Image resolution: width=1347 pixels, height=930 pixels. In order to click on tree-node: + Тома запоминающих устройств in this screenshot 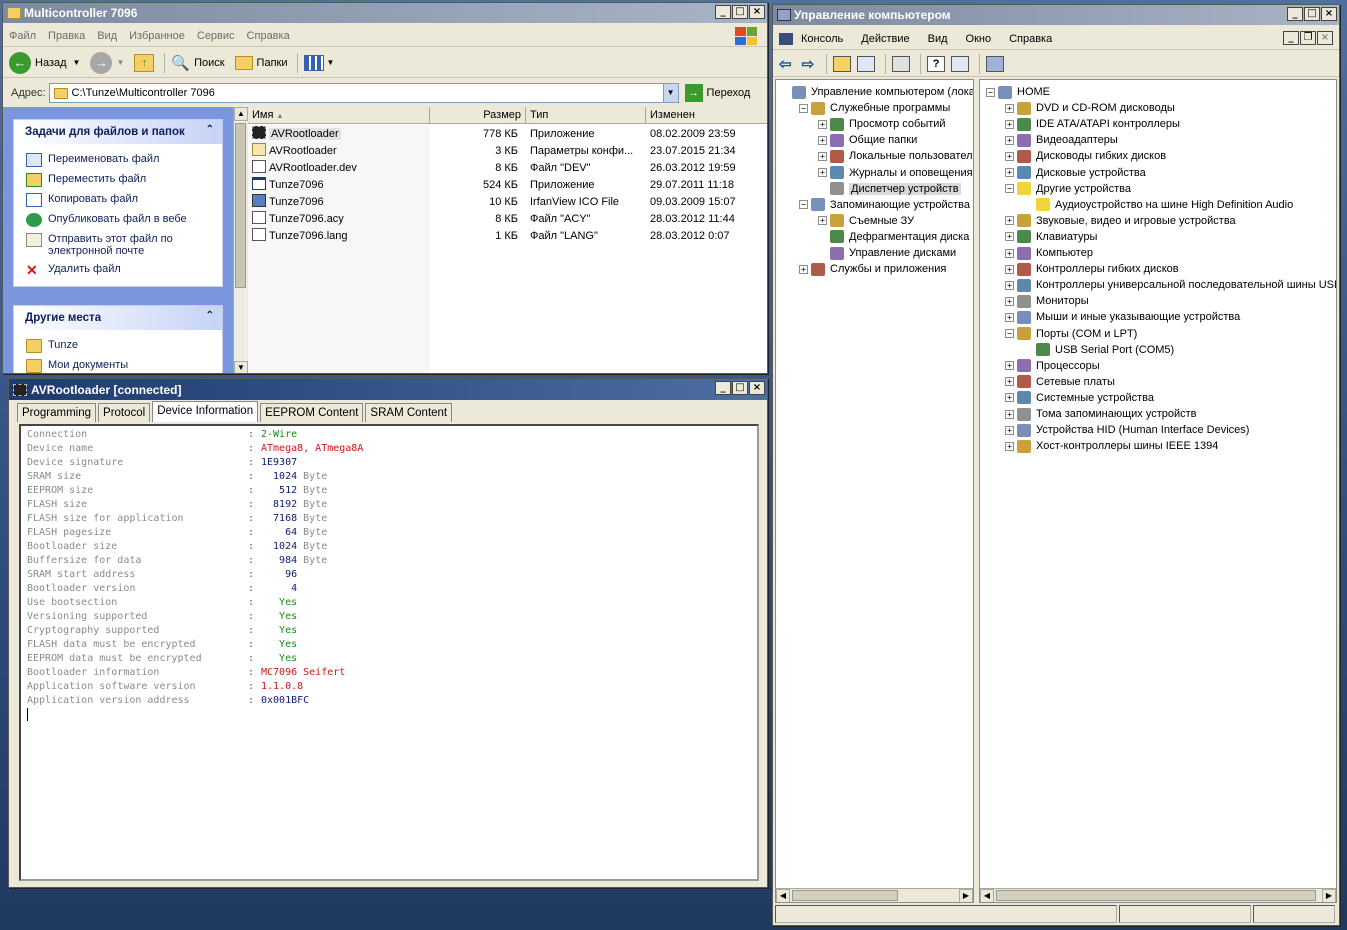, I will do `click(1101, 414)`.